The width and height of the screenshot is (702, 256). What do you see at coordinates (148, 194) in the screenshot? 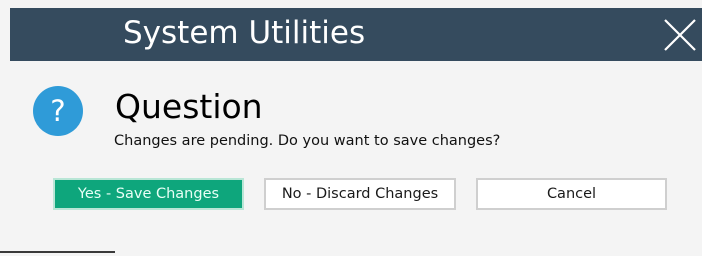
I see `save-changes-button: Yes - Save Changes` at bounding box center [148, 194].